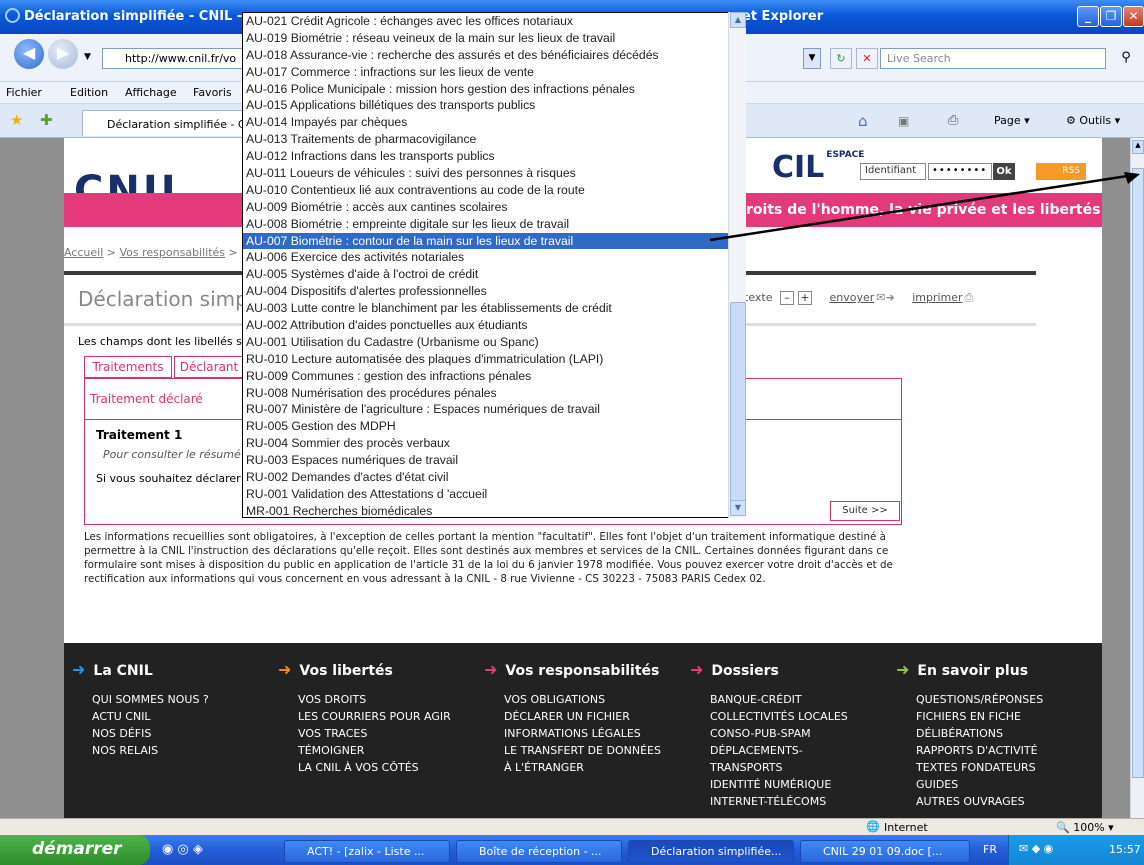 This screenshot has height=865, width=1144. I want to click on footer-link: COLLECTIVITÉS LOCALES, so click(779, 716).